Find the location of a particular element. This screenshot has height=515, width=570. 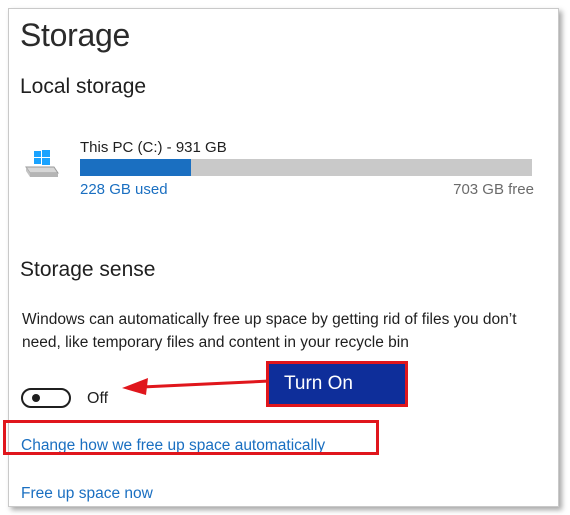

windows-drive-icon is located at coordinates (42, 164).